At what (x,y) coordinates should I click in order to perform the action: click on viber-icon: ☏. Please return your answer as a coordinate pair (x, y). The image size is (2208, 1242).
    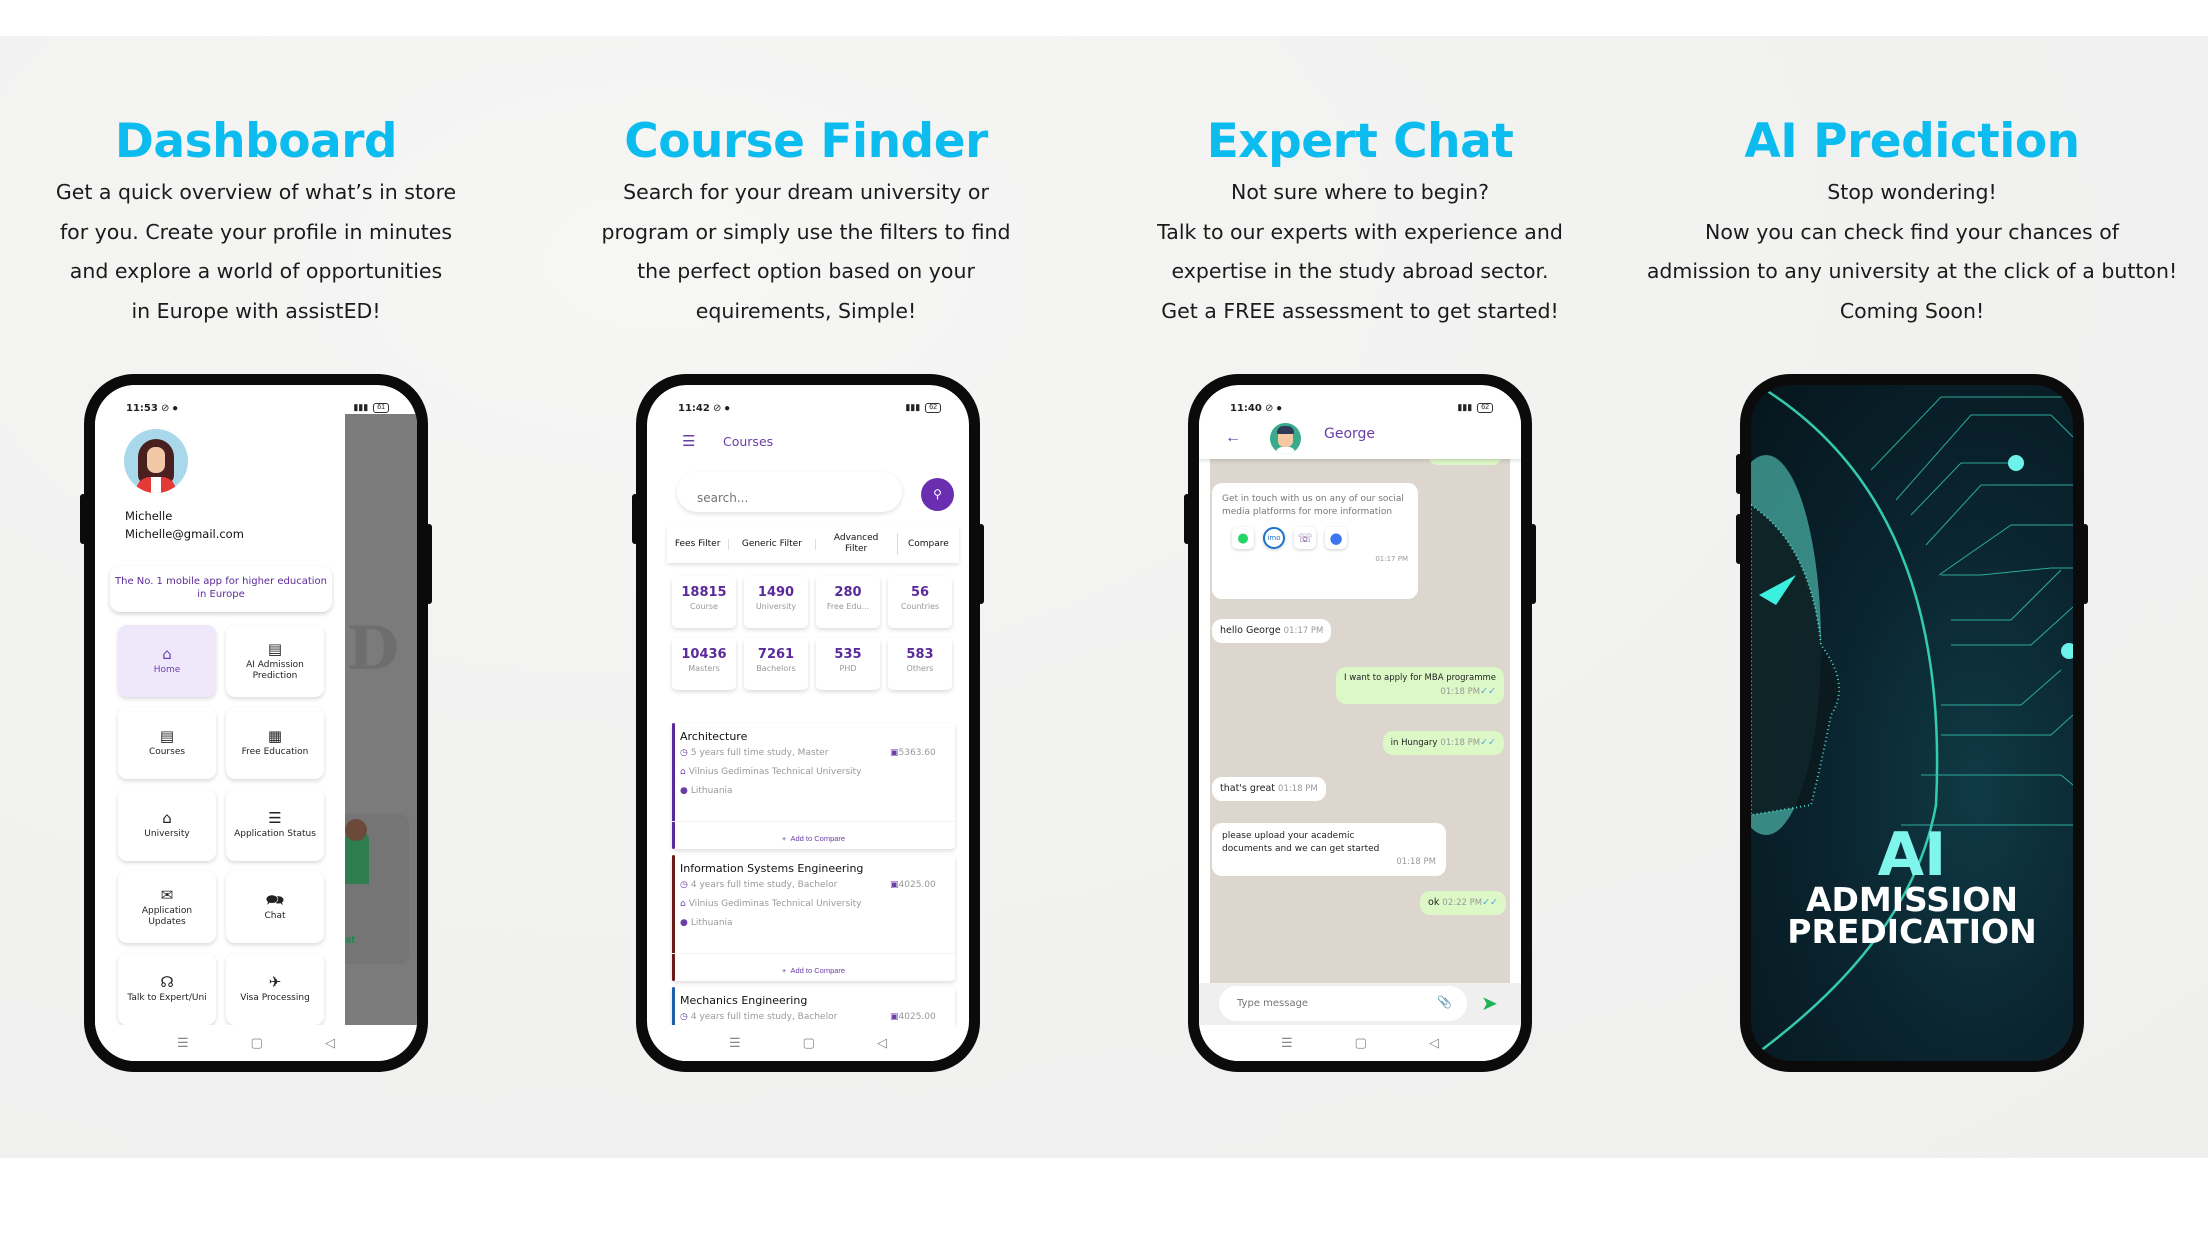
    Looking at the image, I should click on (1305, 538).